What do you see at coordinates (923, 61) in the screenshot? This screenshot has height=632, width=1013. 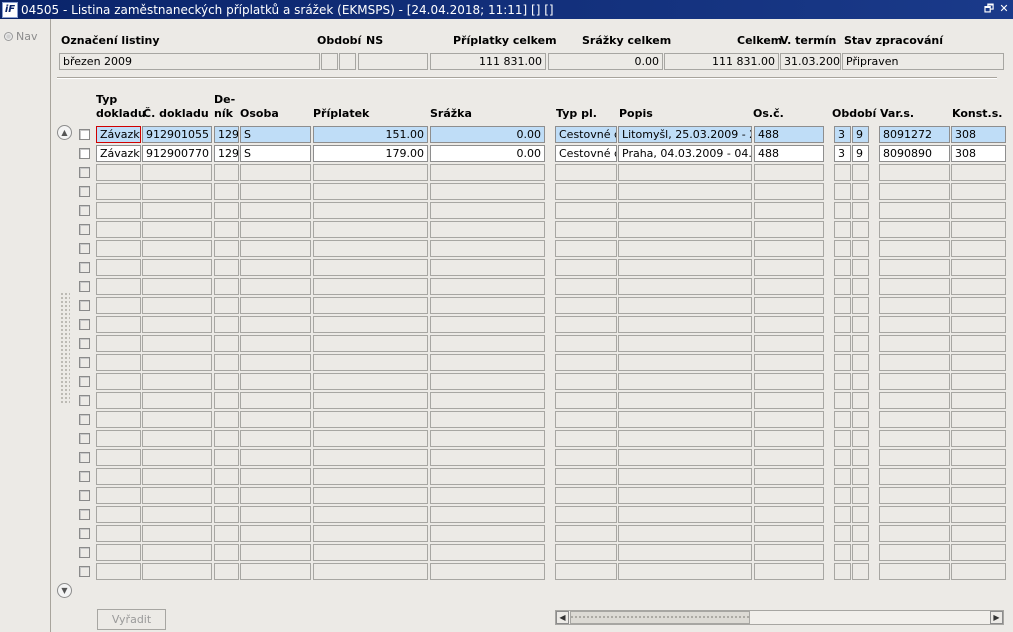 I see `stav-zpracovani-field: Připraven` at bounding box center [923, 61].